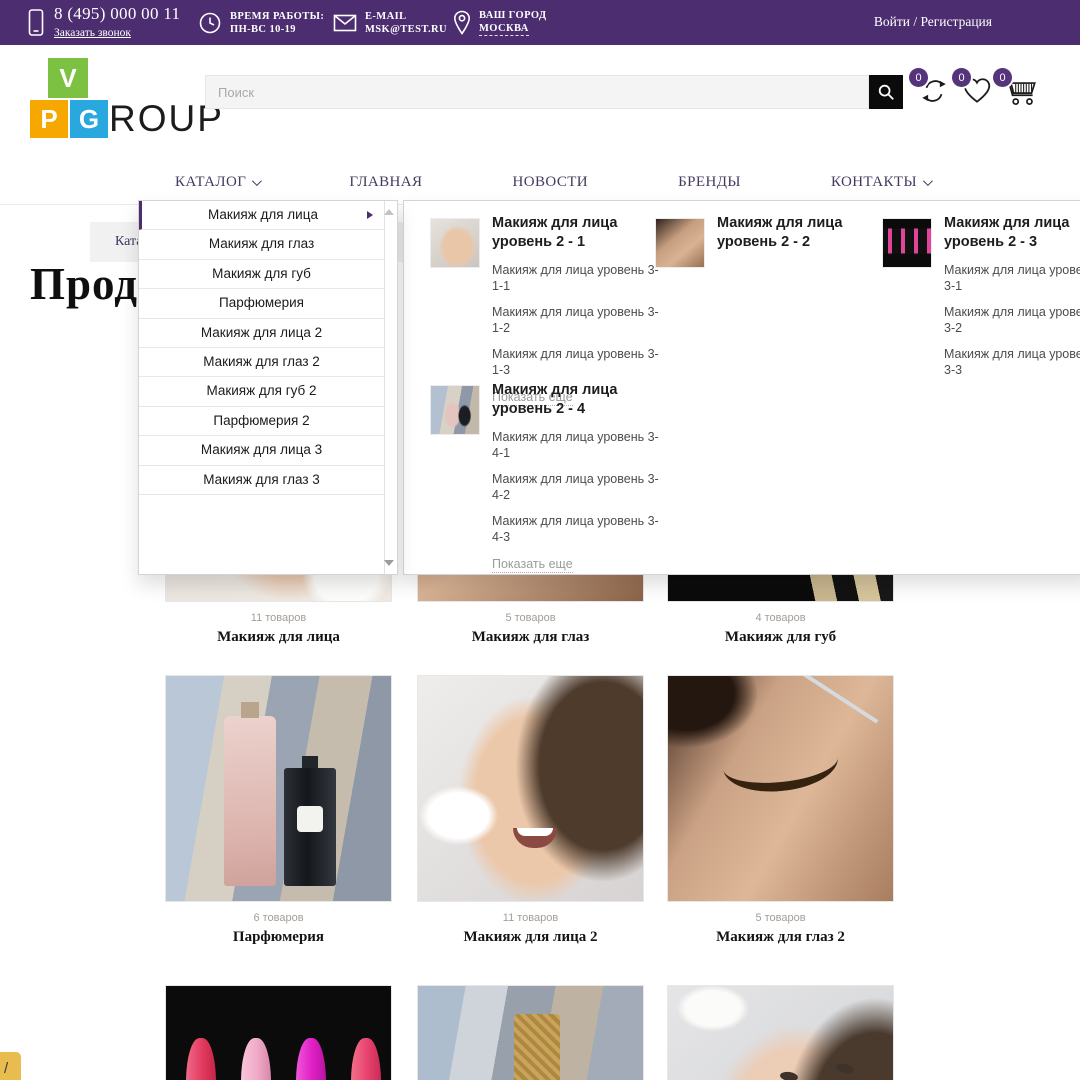  I want to click on gold-cap-shape, so click(537, 1047).